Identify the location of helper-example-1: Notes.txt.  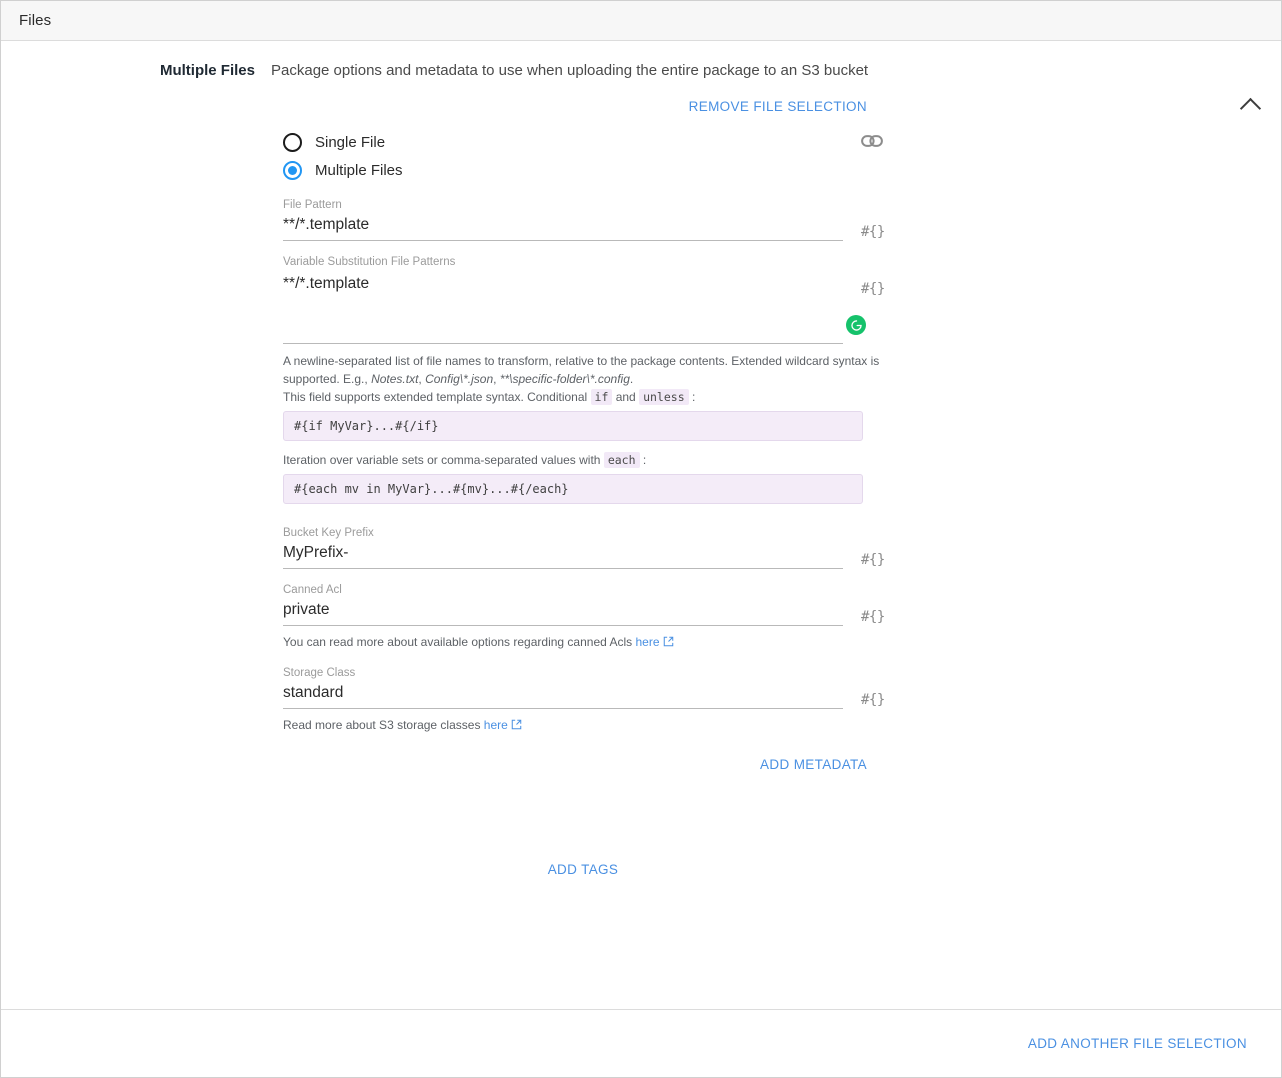
(395, 379).